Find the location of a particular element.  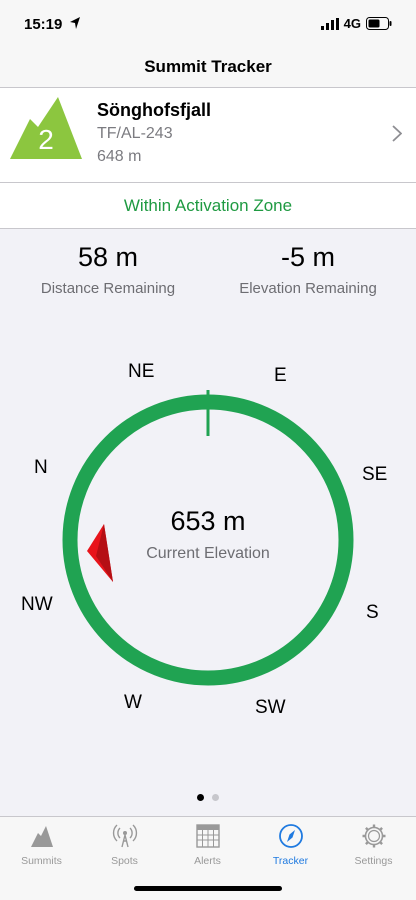

summit-altitude: 648 m is located at coordinates (119, 156).